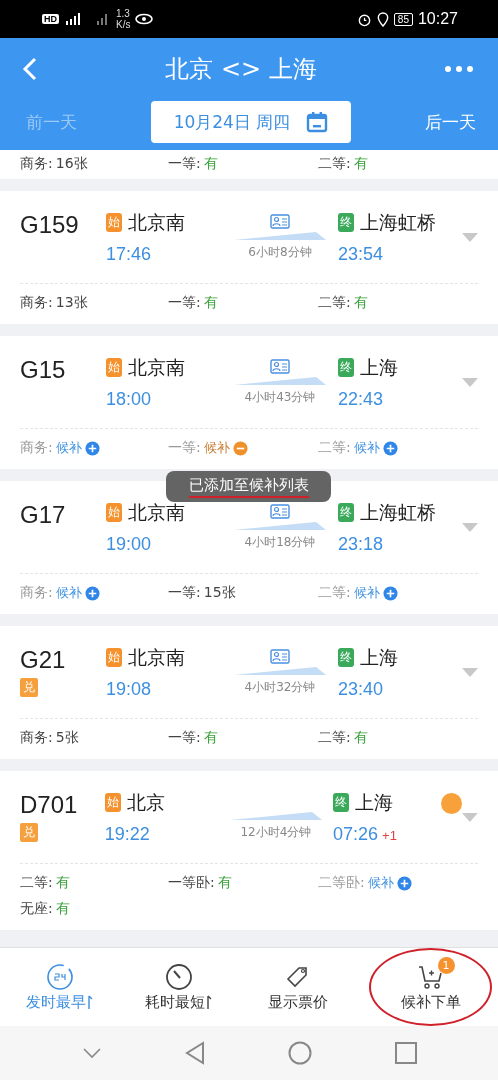 The height and width of the screenshot is (1080, 498). I want to click on count-badge: 1, so click(446, 965).